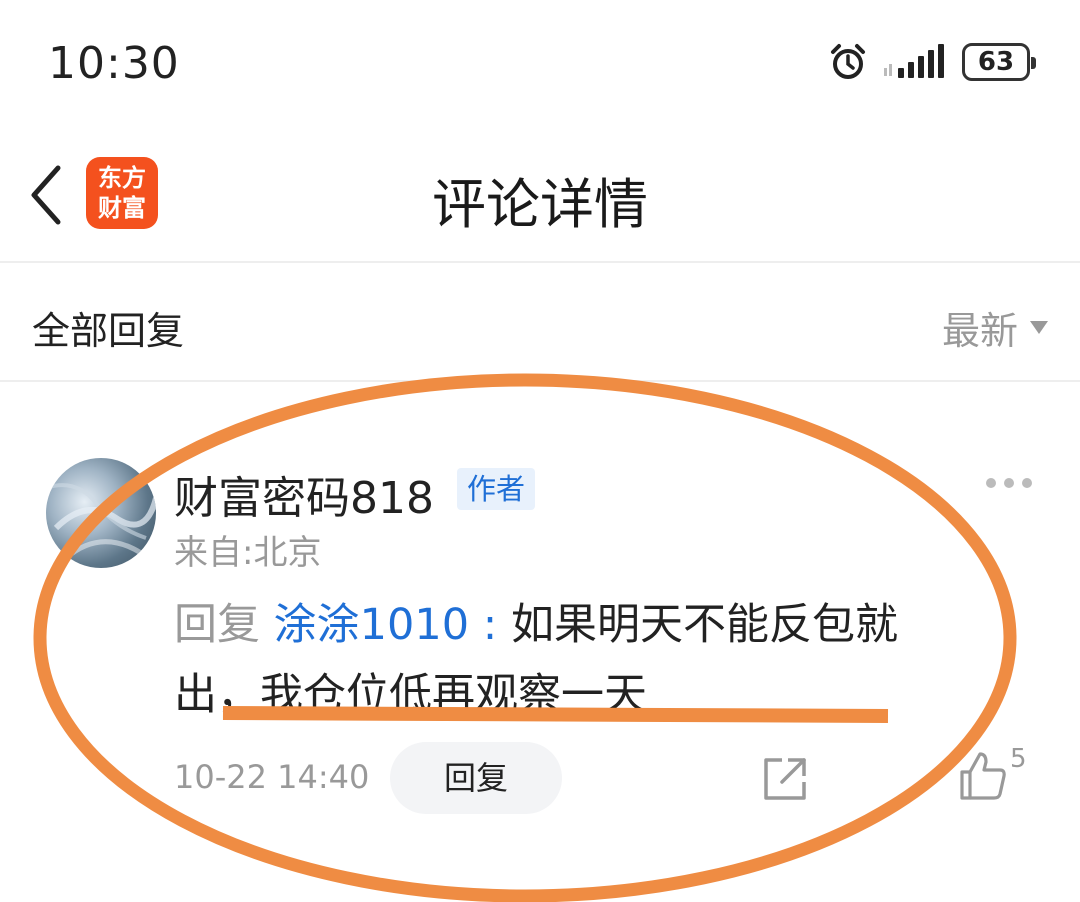 The image size is (1080, 902). I want to click on reply-button: 回复, so click(476, 778).